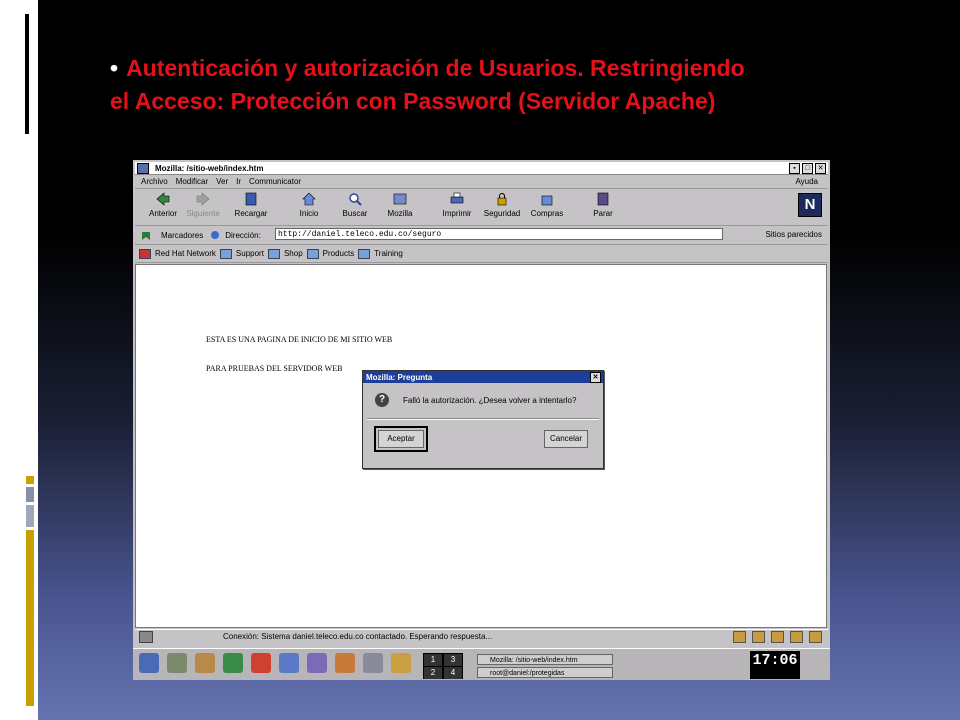  Describe the element at coordinates (796, 637) in the screenshot. I see `component-address-icon` at that location.